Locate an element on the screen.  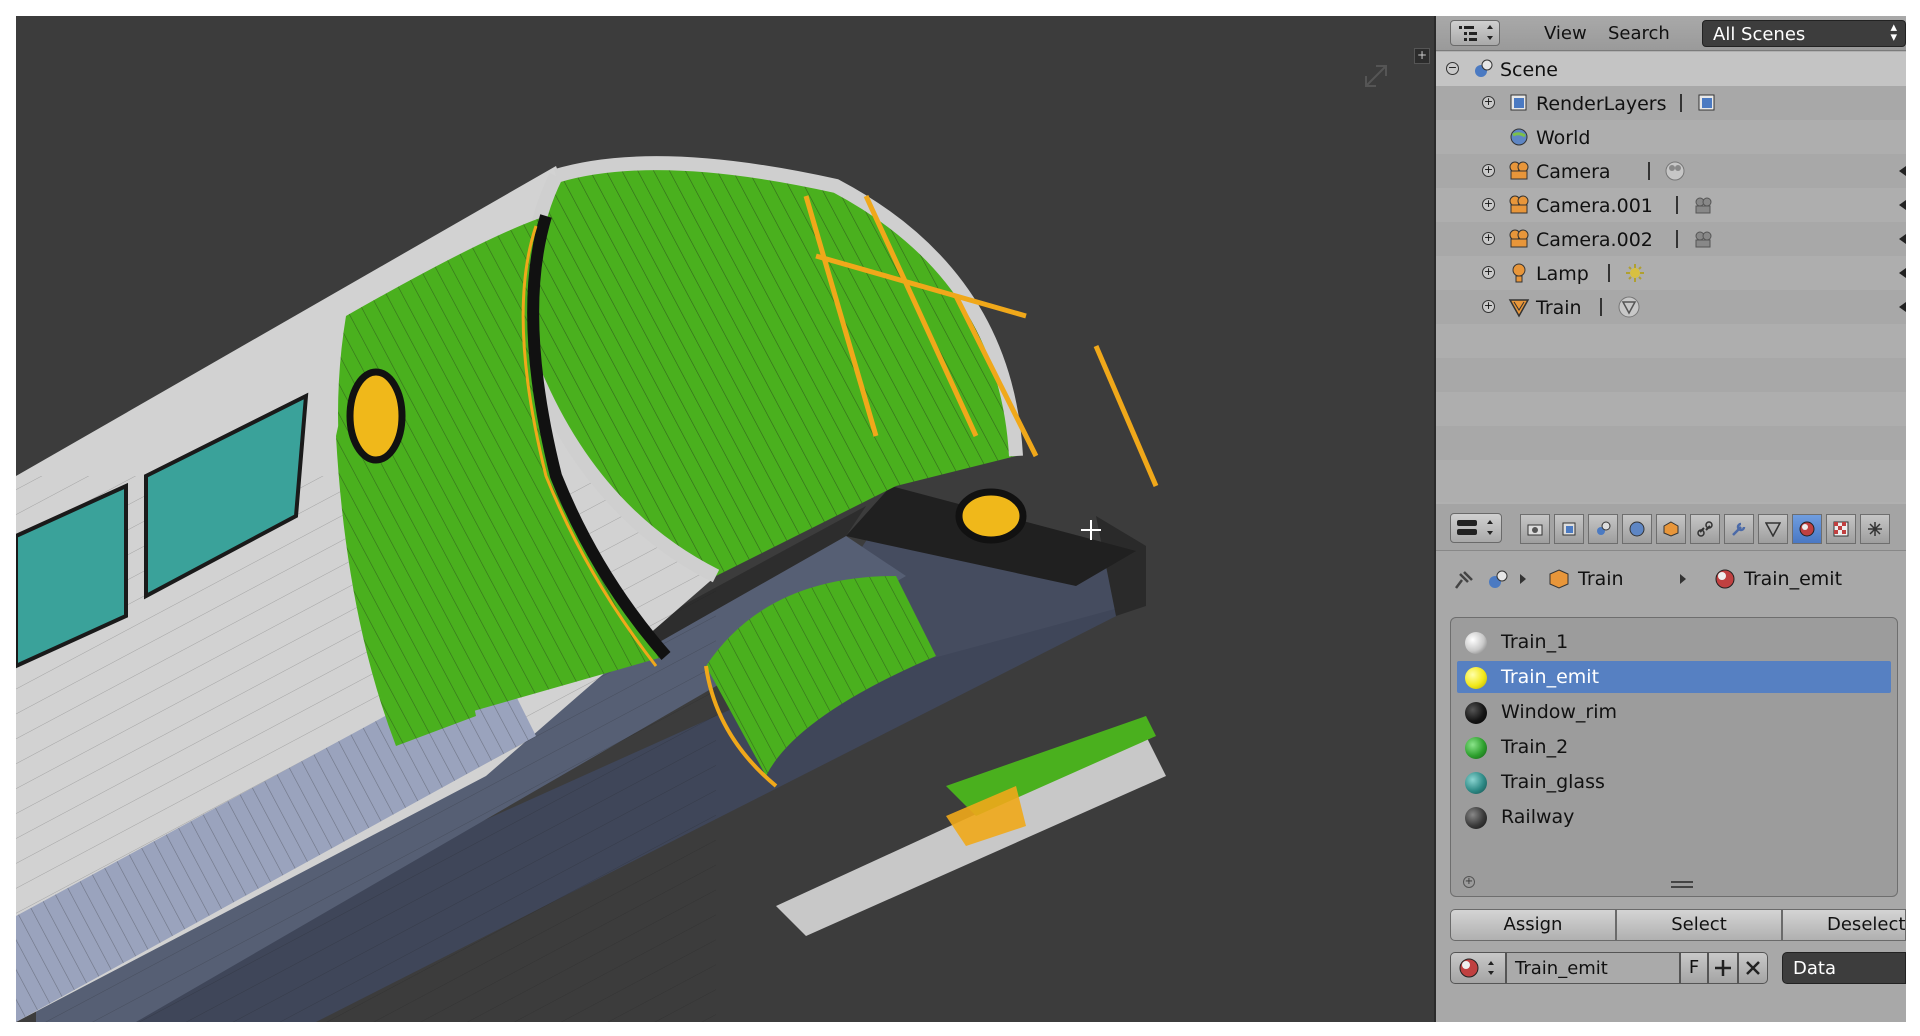
tab-texture is located at coordinates (1841, 529).